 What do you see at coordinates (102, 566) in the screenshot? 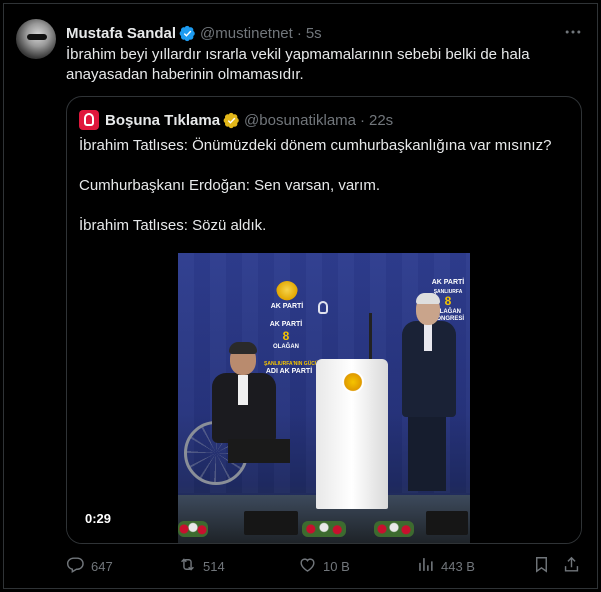
I see `reply-count: 647` at bounding box center [102, 566].